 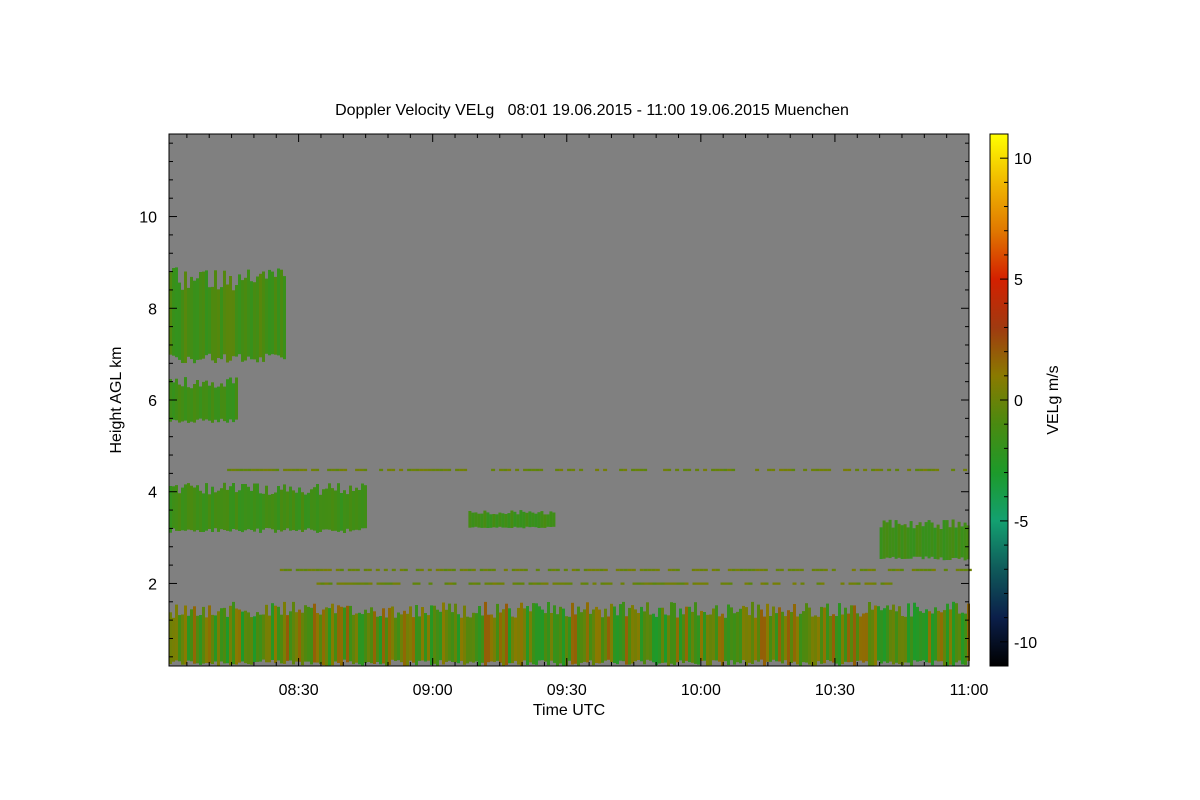 What do you see at coordinates (433, 690) in the screenshot?
I see `x-tick-label: 09:00` at bounding box center [433, 690].